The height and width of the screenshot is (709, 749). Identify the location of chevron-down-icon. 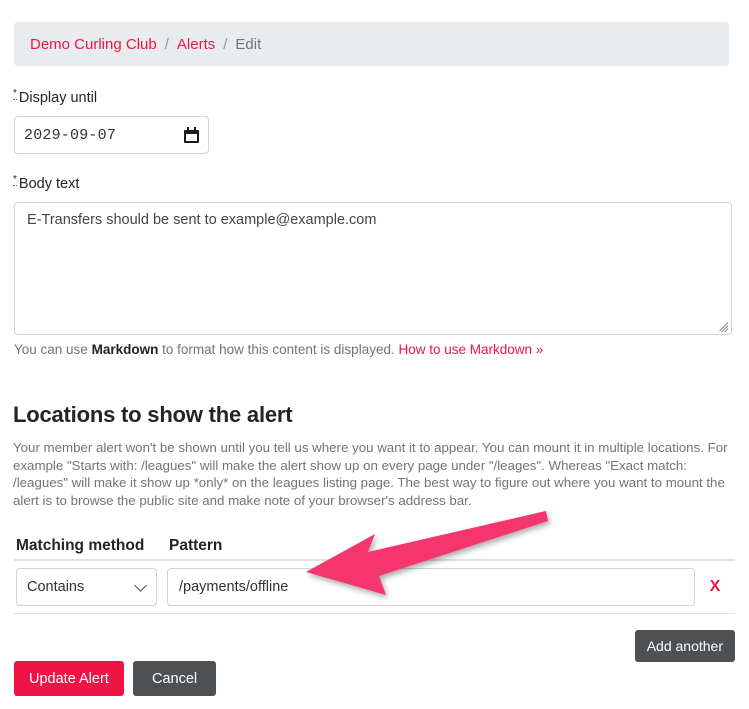
(140, 585).